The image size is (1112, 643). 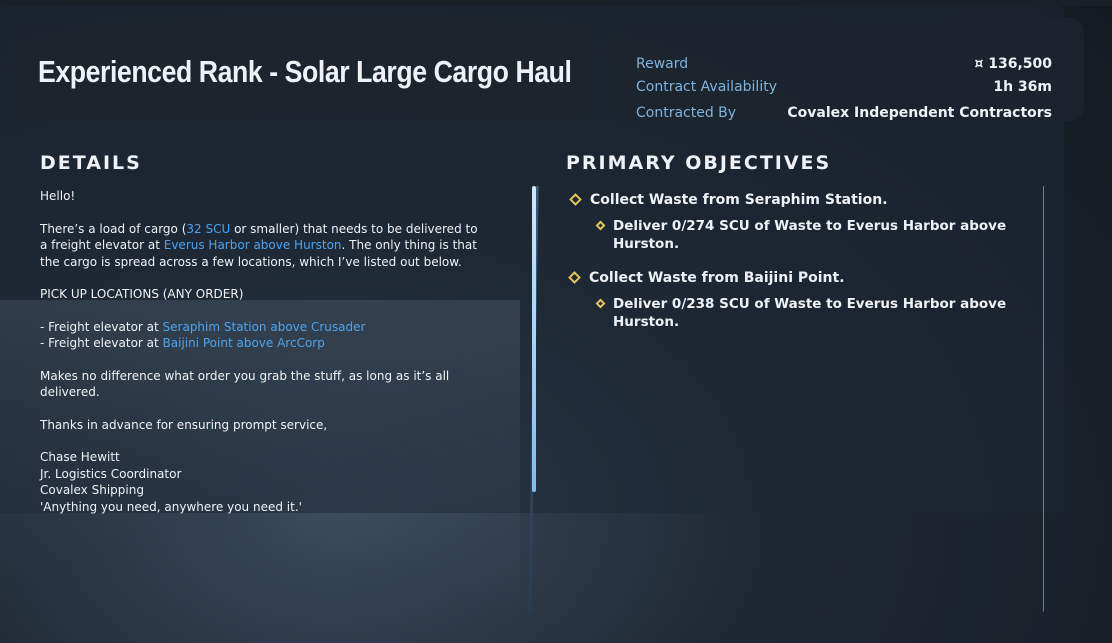 What do you see at coordinates (264, 326) in the screenshot?
I see `pickup-location-1: Seraphim Station above Crusader` at bounding box center [264, 326].